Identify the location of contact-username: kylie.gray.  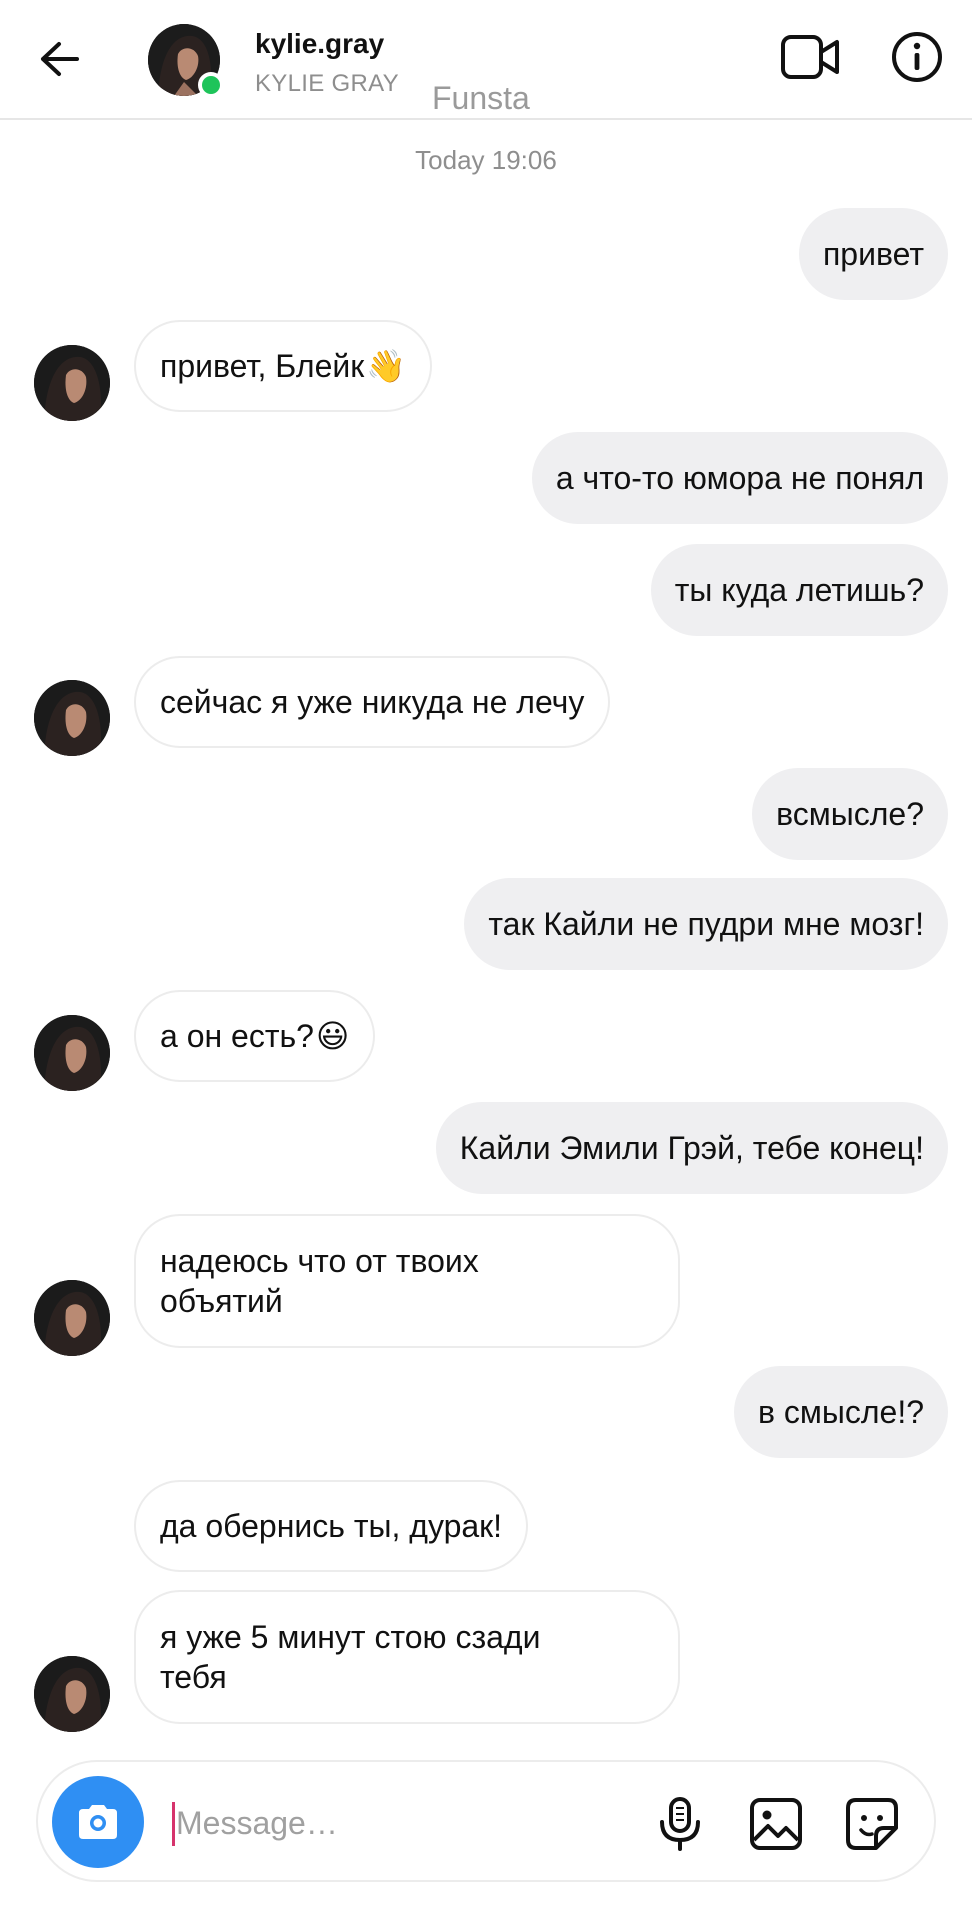
(319, 44).